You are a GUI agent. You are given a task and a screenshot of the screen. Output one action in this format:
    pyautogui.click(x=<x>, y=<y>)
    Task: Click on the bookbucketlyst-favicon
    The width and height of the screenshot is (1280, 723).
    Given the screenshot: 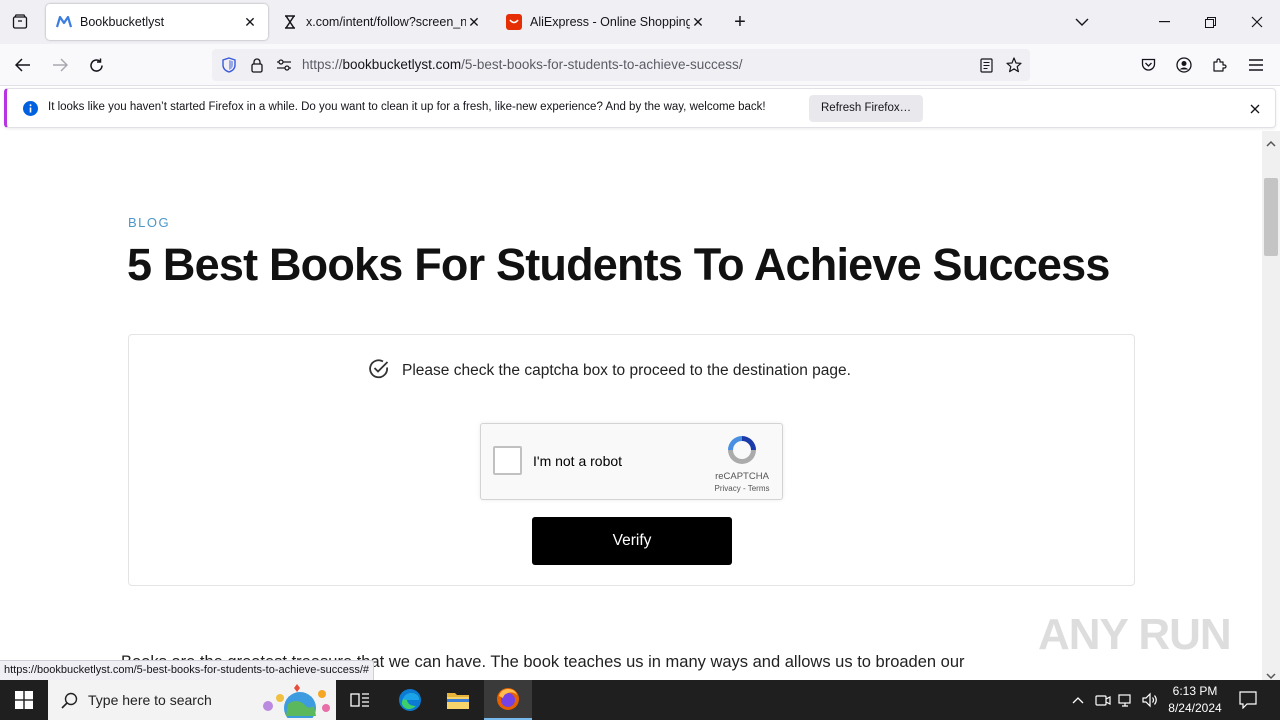 What is the action you would take?
    pyautogui.click(x=64, y=22)
    